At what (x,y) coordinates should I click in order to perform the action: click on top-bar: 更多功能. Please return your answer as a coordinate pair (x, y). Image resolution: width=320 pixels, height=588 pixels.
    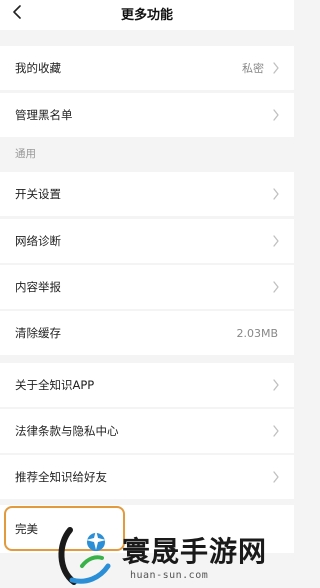
    Looking at the image, I should click on (147, 15).